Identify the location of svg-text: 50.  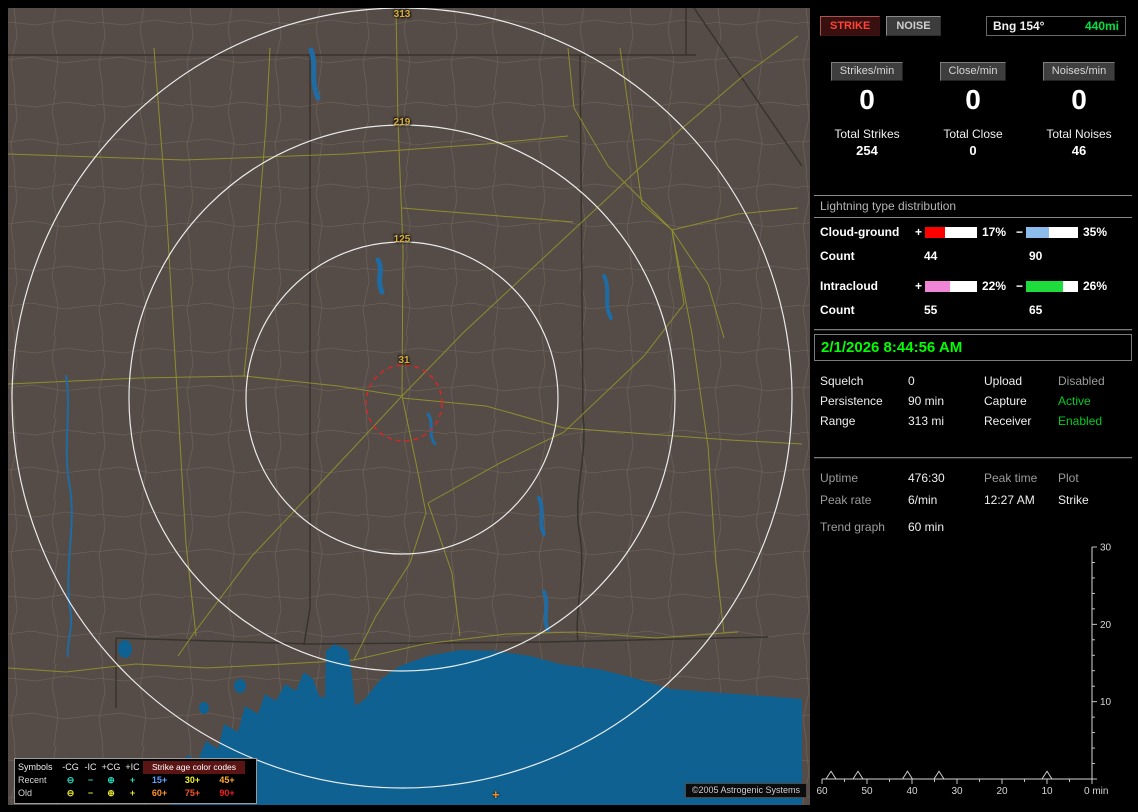
(867, 791).